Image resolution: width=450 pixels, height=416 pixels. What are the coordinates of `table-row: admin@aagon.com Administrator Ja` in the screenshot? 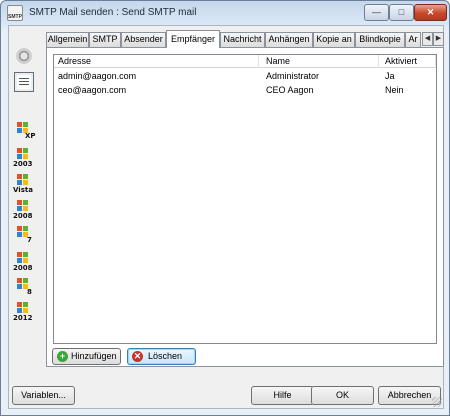 It's located at (245, 76).